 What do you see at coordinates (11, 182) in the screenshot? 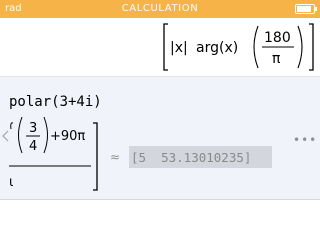
I see `outer-fraction-denominator: ι` at bounding box center [11, 182].